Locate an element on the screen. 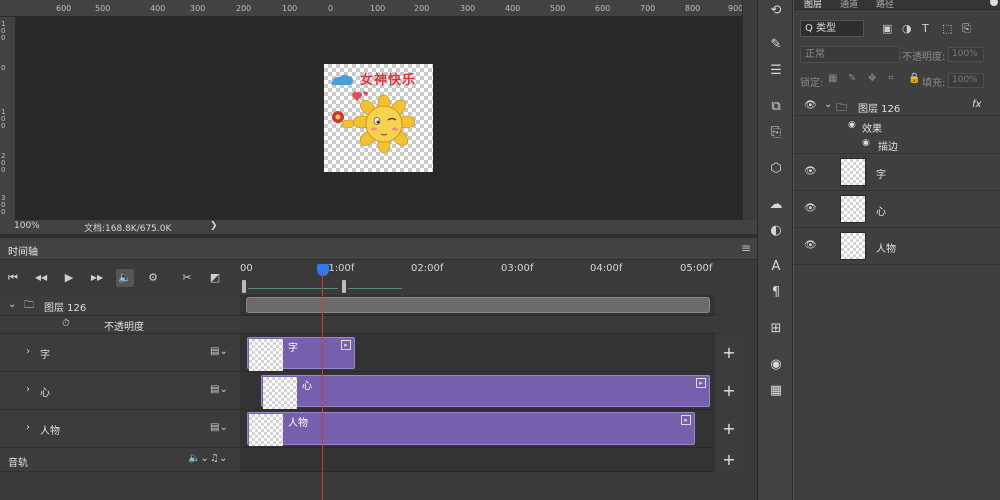  settings-icon: ⚙ is located at coordinates (153, 278).